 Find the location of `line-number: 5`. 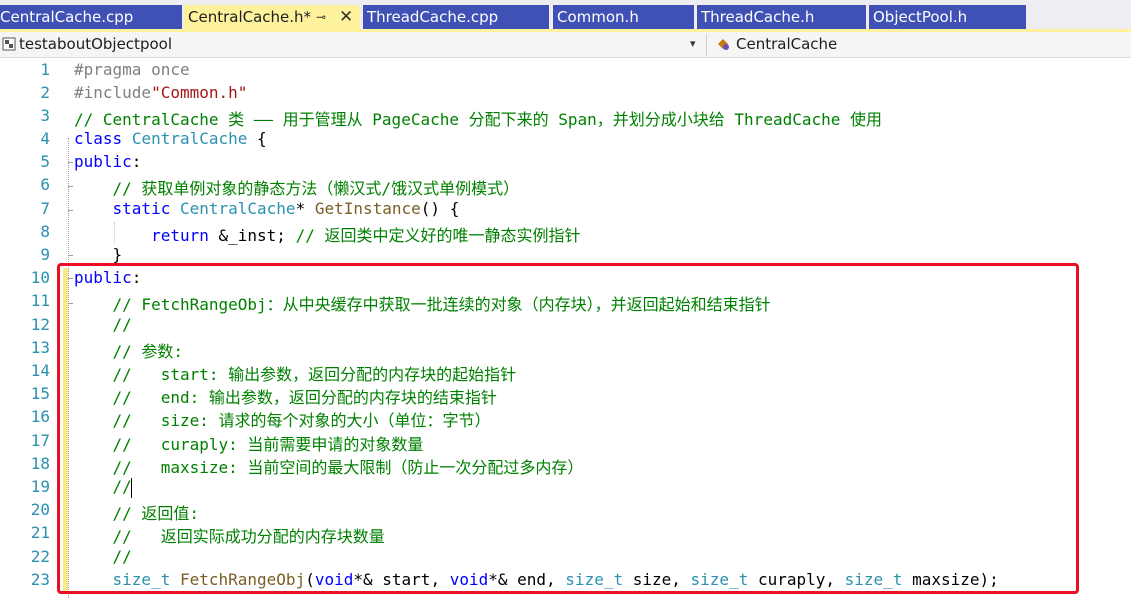

line-number: 5 is located at coordinates (45, 161).